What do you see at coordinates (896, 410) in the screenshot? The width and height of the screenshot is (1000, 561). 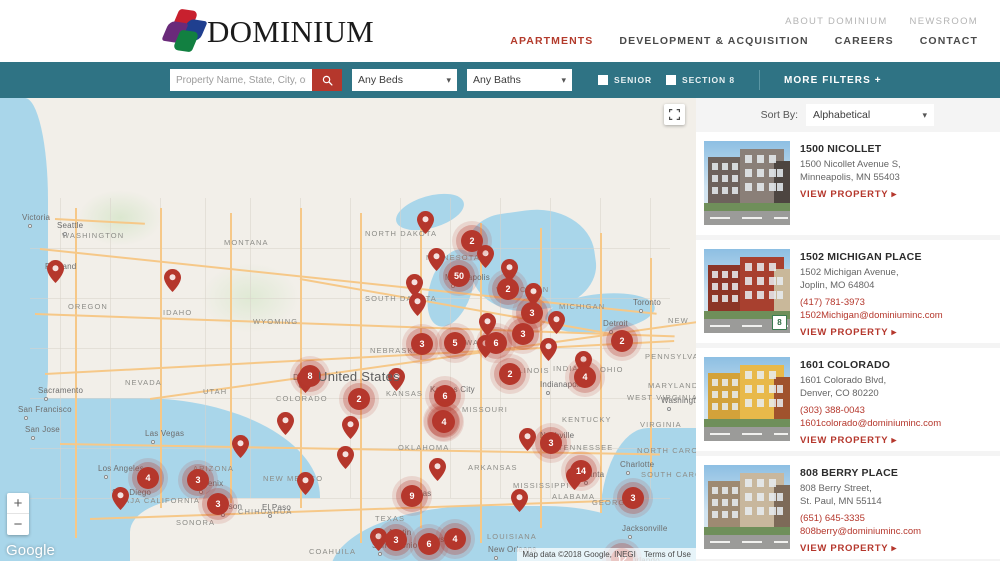 I see `property-phone: (303) 388-0043` at bounding box center [896, 410].